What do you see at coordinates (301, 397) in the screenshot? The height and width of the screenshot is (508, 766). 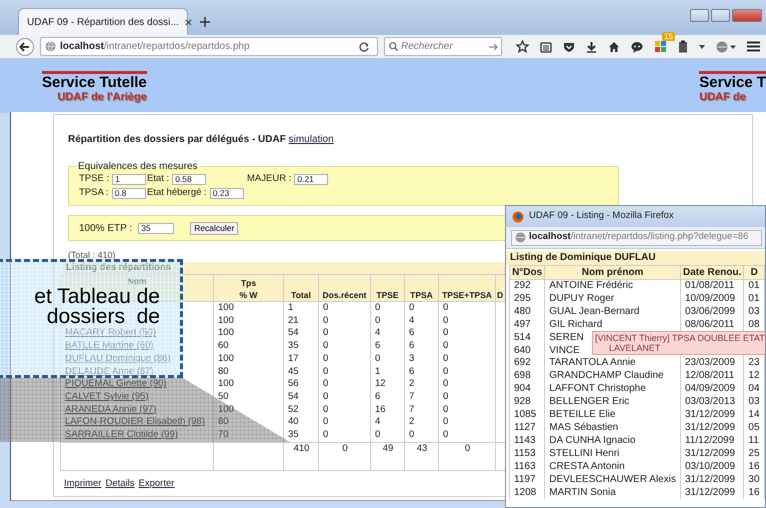 I see `table-cell: 54` at bounding box center [301, 397].